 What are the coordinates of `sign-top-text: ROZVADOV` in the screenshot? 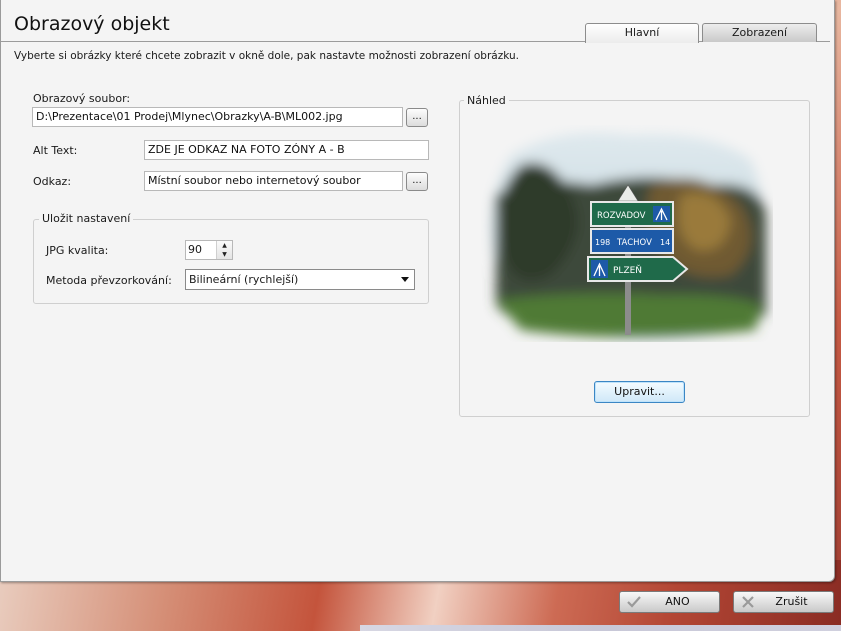 It's located at (621, 216).